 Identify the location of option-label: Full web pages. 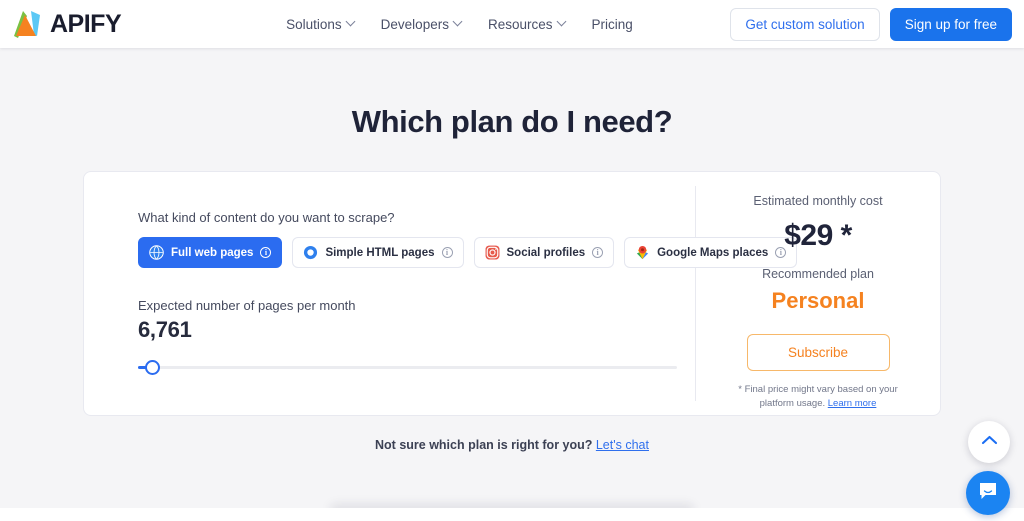
(212, 252).